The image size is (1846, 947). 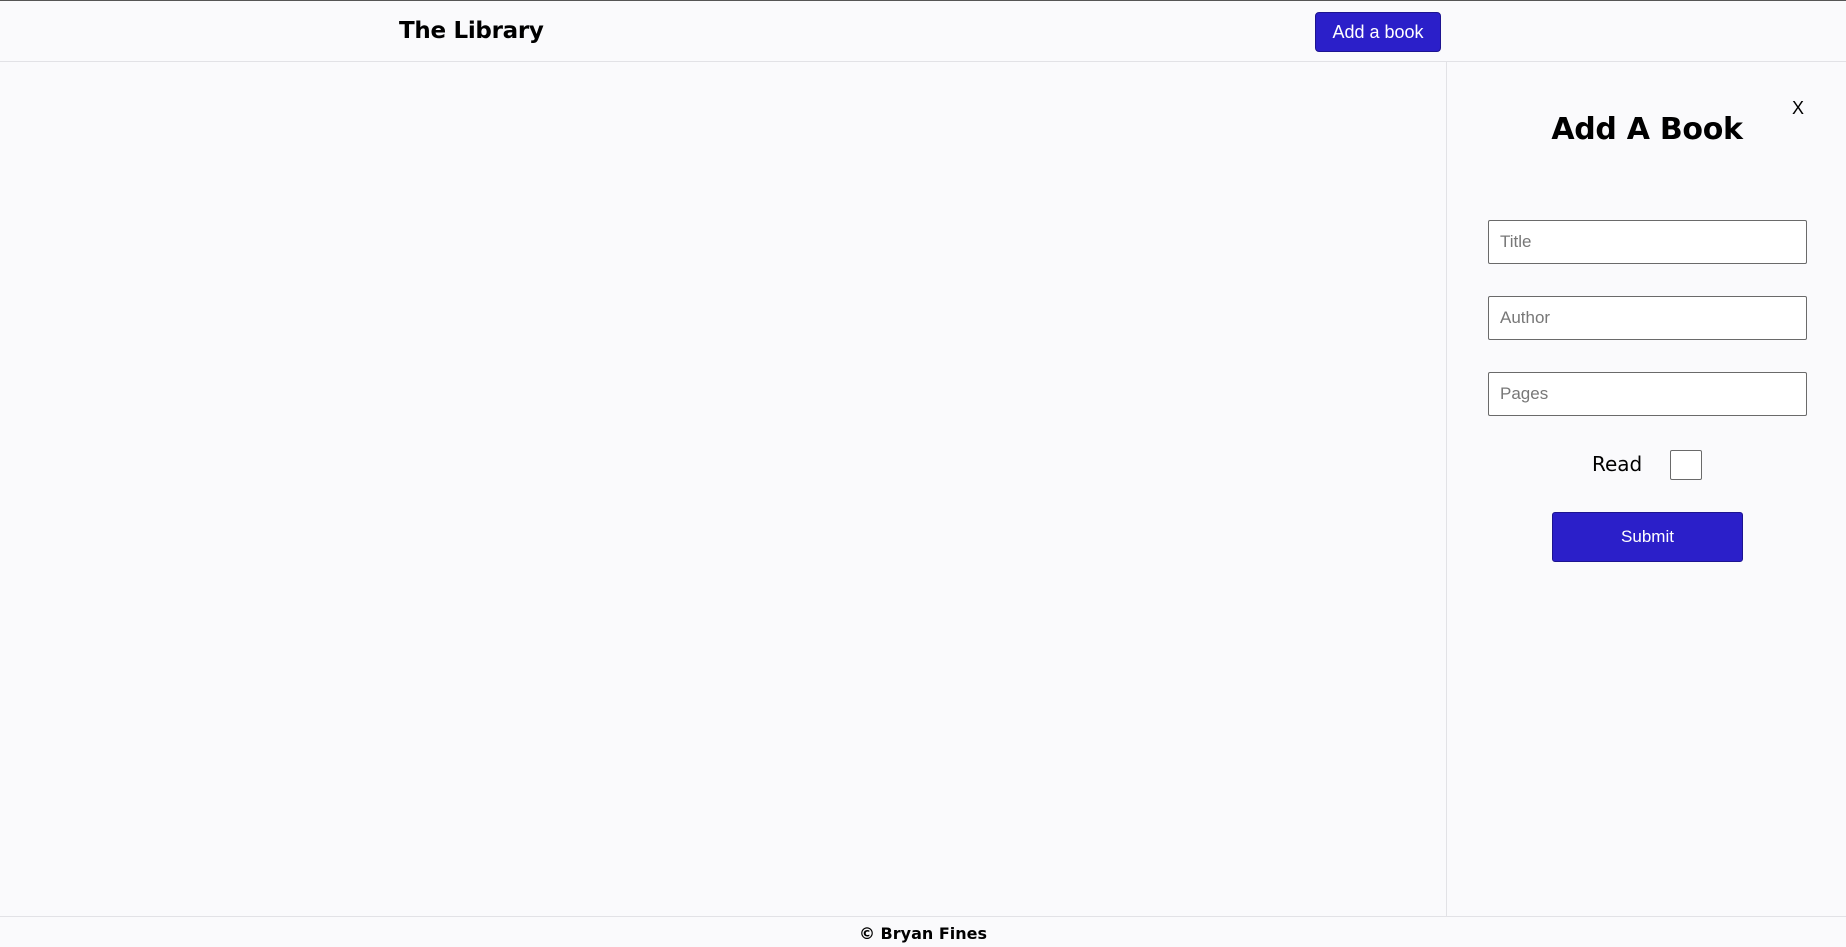 What do you see at coordinates (1647, 537) in the screenshot?
I see `submit-button: Submit` at bounding box center [1647, 537].